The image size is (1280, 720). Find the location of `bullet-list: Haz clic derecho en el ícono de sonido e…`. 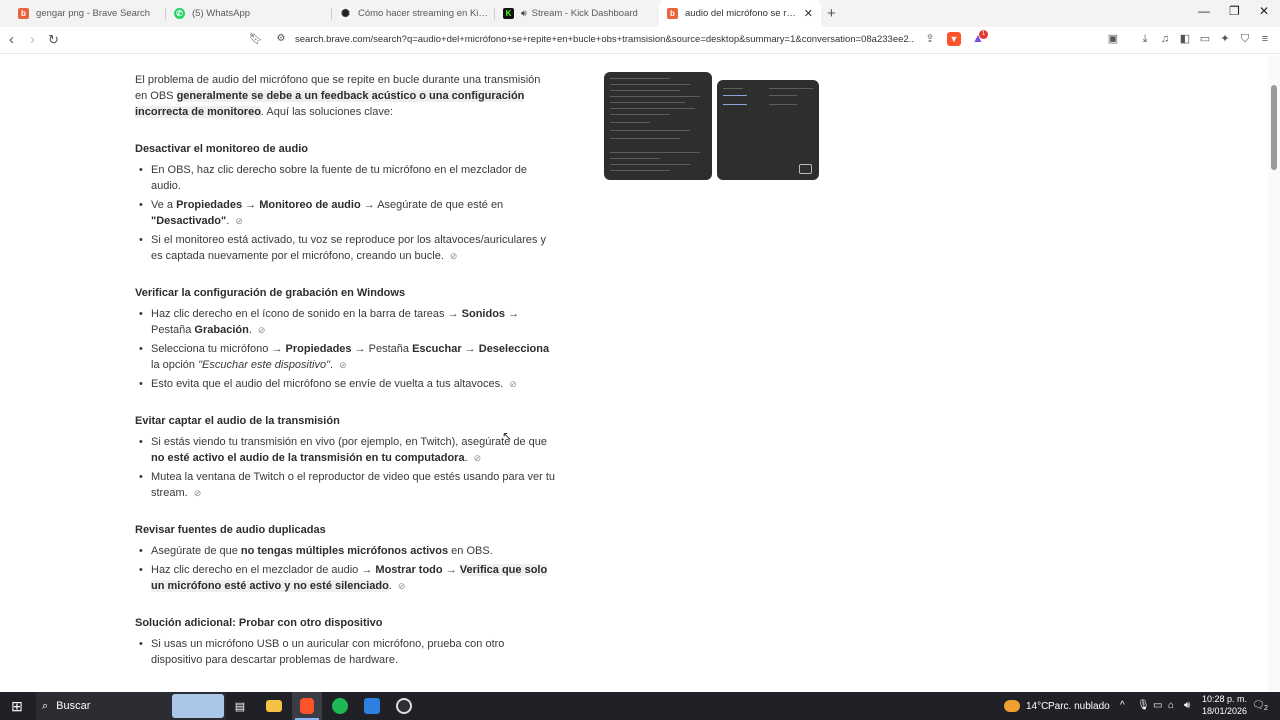

bullet-list: Haz clic derecho en el ícono de sonido e… is located at coordinates (345, 349).